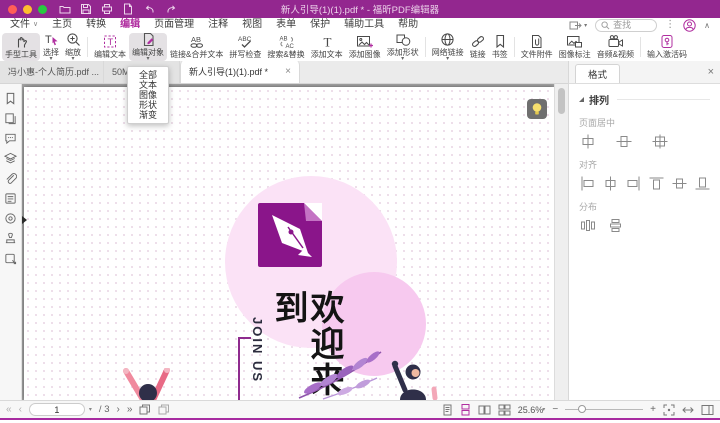  I want to click on menu-item-shading: 渐变, so click(148, 115).